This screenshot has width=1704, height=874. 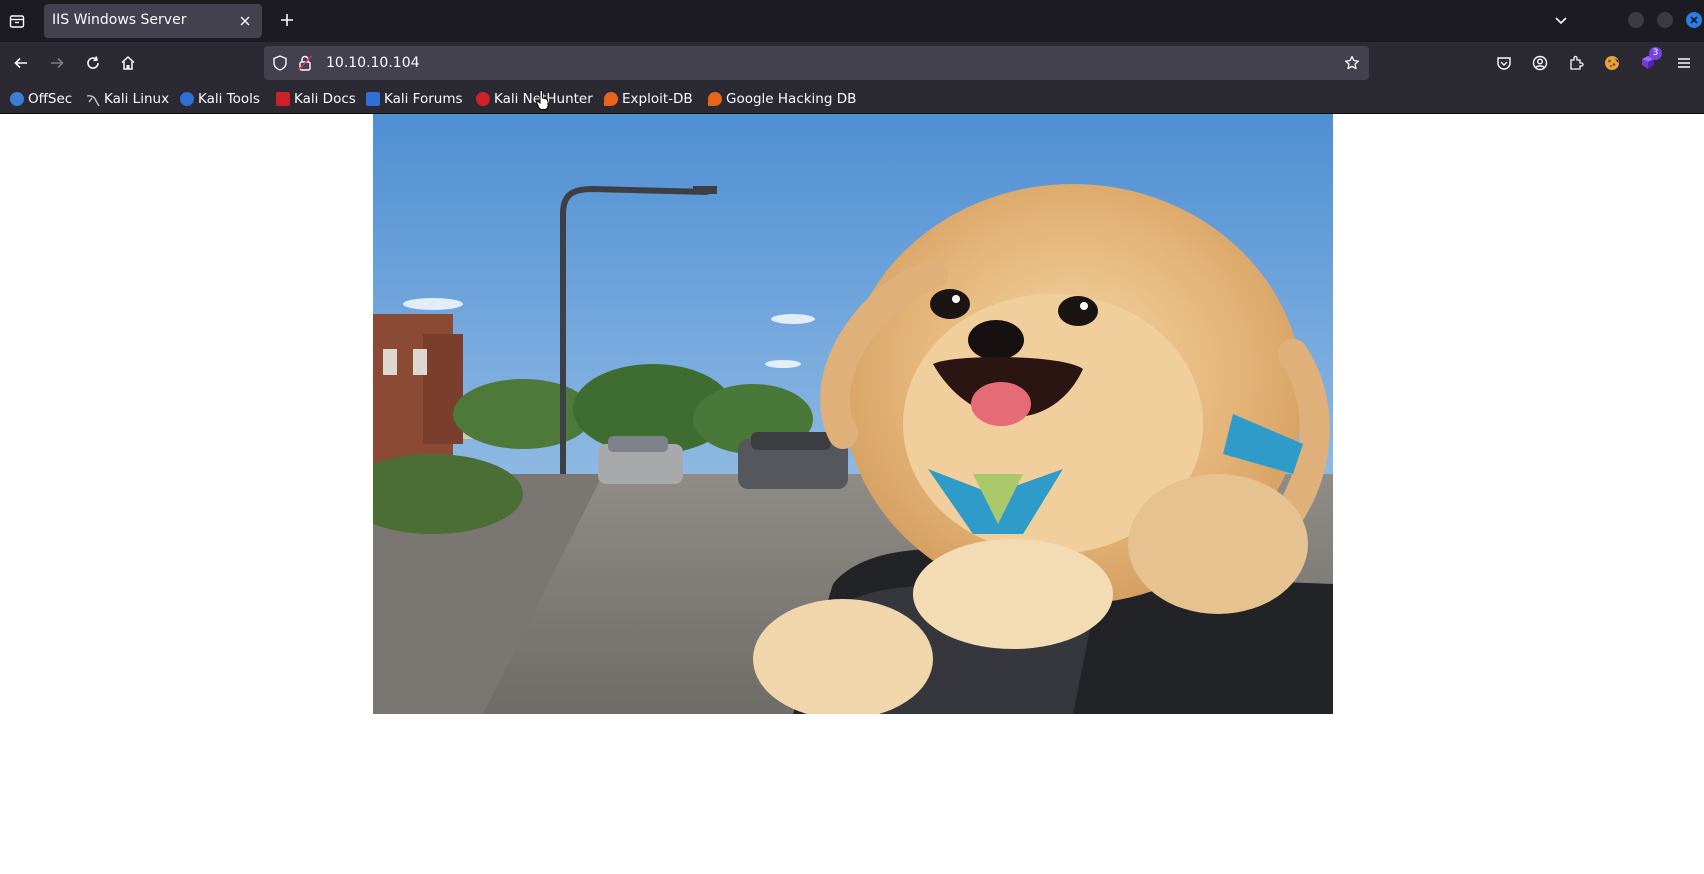 I want to click on shield-icon, so click(x=280, y=63).